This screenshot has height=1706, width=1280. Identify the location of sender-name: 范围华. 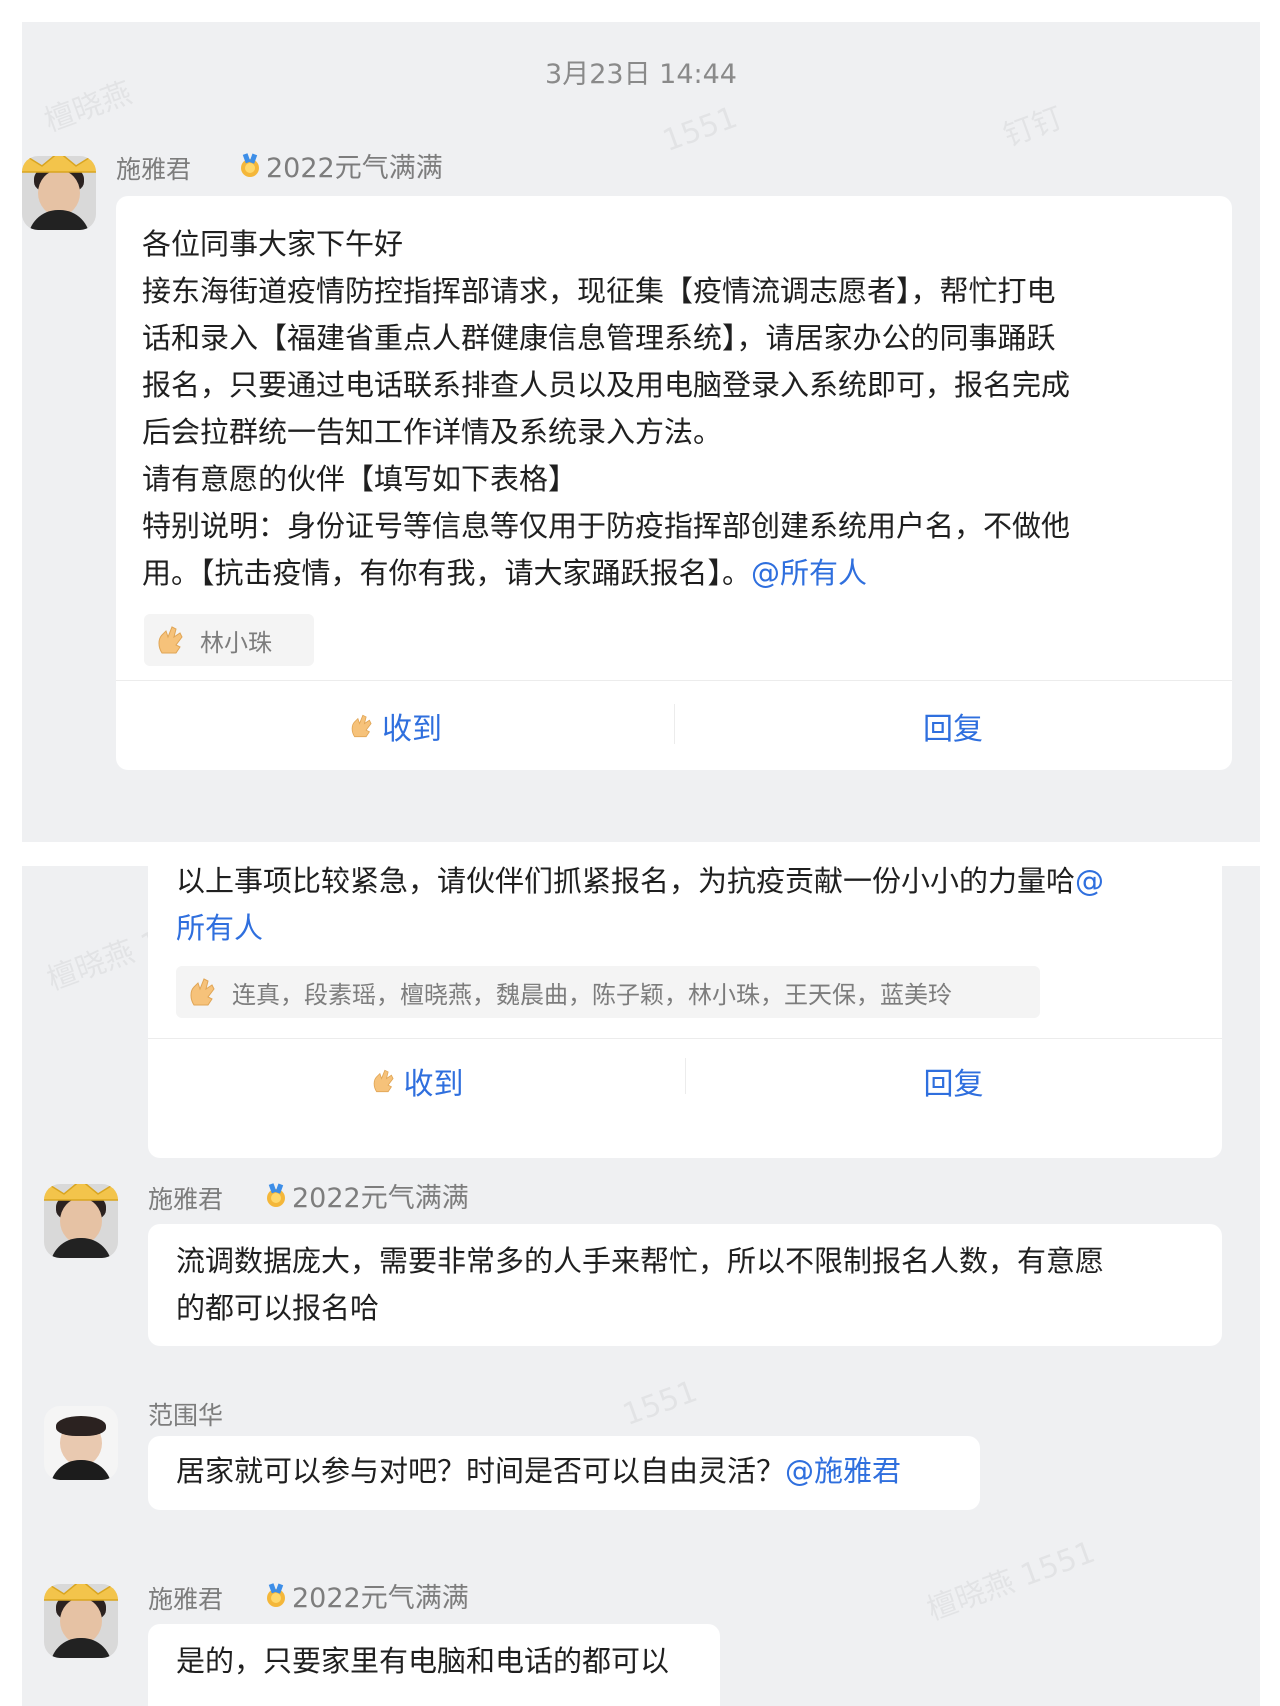
(185, 1414).